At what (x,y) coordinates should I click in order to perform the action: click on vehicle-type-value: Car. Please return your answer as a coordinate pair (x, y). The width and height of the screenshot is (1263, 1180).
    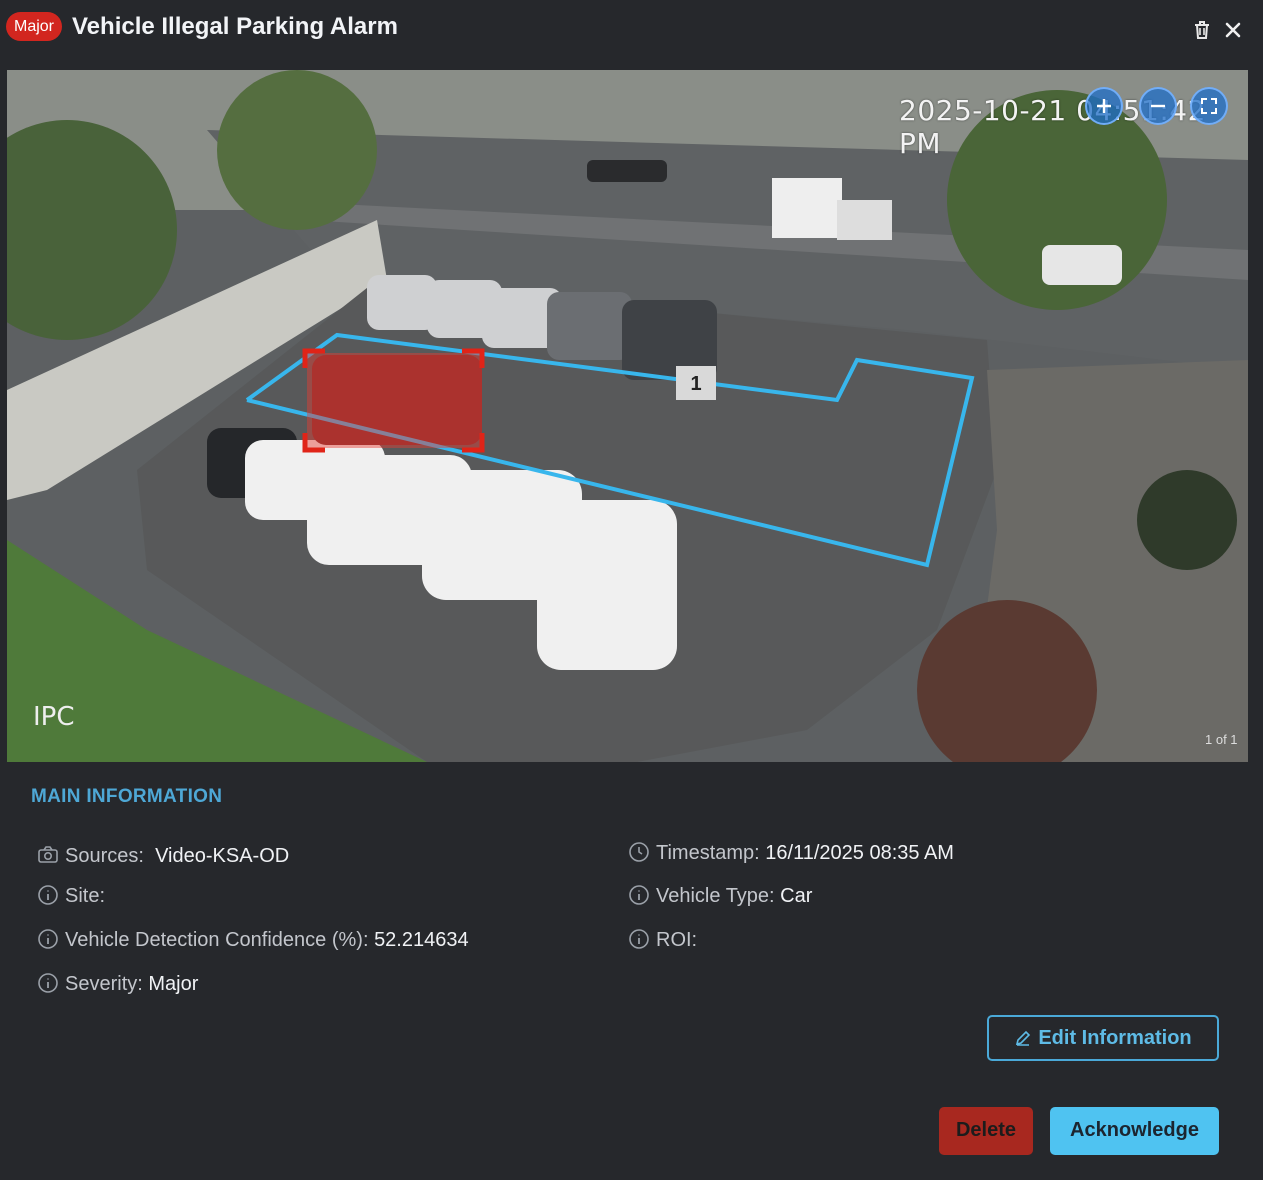
    Looking at the image, I should click on (796, 896).